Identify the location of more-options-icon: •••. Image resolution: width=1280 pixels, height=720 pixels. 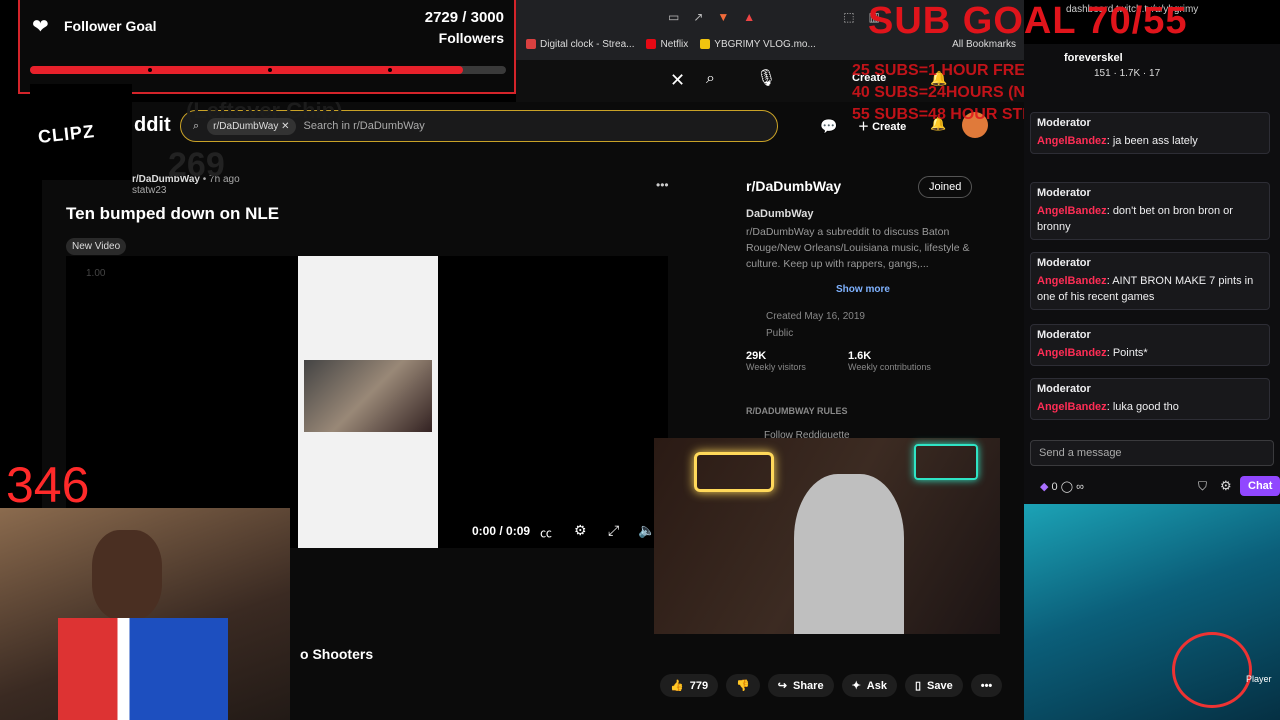
(662, 185).